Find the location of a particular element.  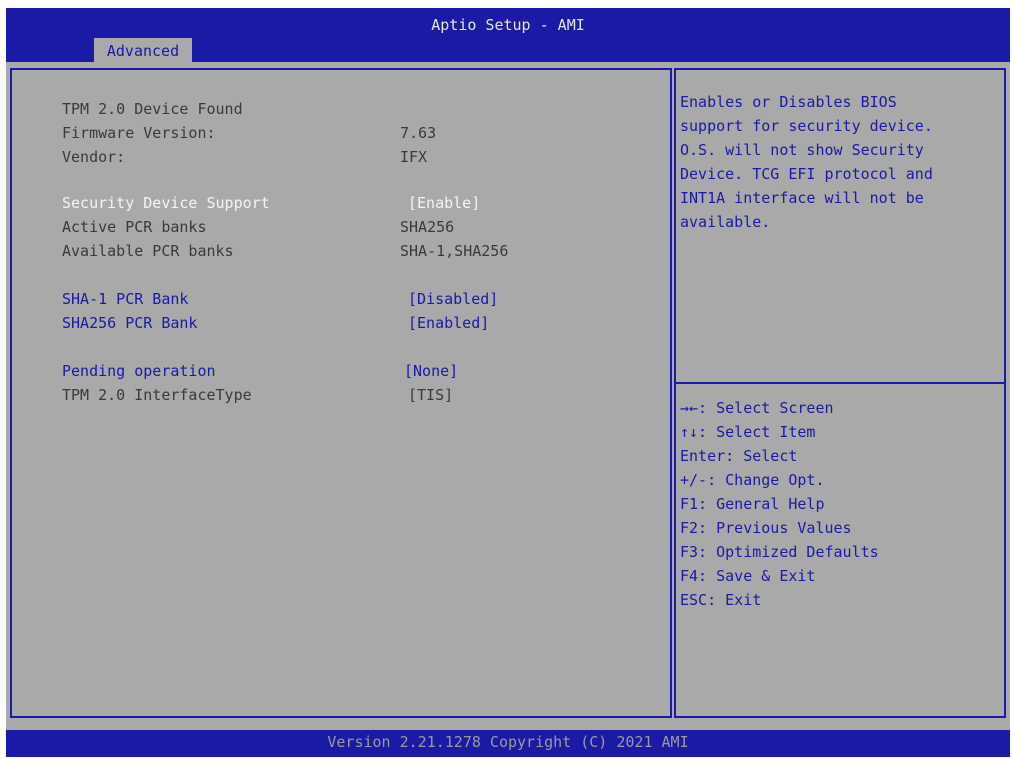

firmware-version-label: Firmware Version: is located at coordinates (139, 133).